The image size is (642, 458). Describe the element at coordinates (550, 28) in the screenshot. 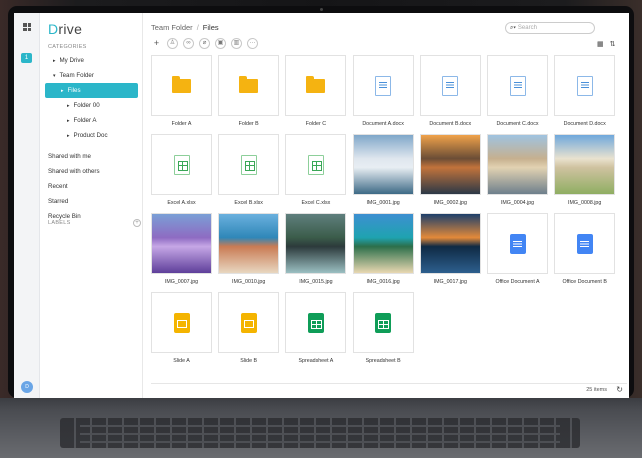

I see `search-input: ⌕▾ Search` at that location.